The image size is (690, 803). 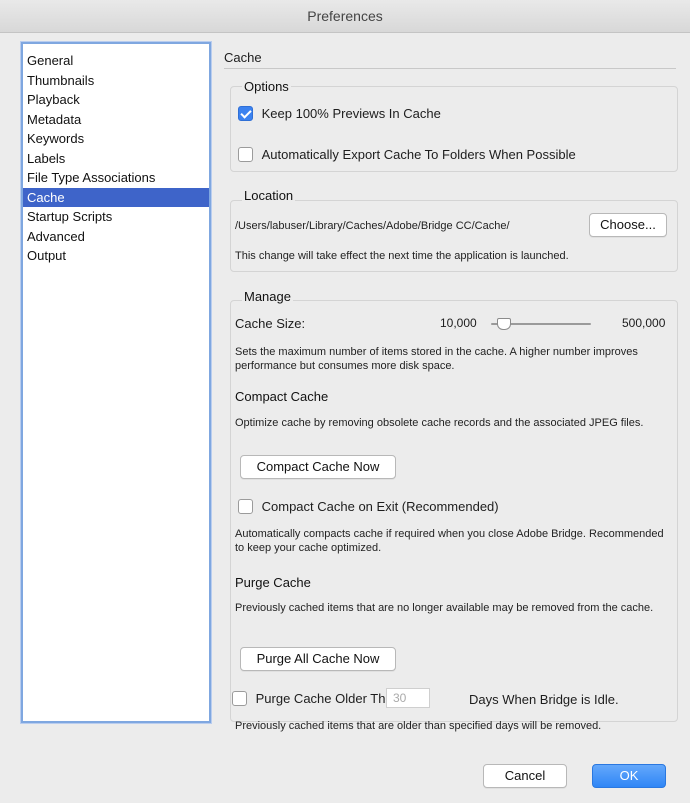 What do you see at coordinates (116, 256) in the screenshot?
I see `sidebar-item-output: Output` at bounding box center [116, 256].